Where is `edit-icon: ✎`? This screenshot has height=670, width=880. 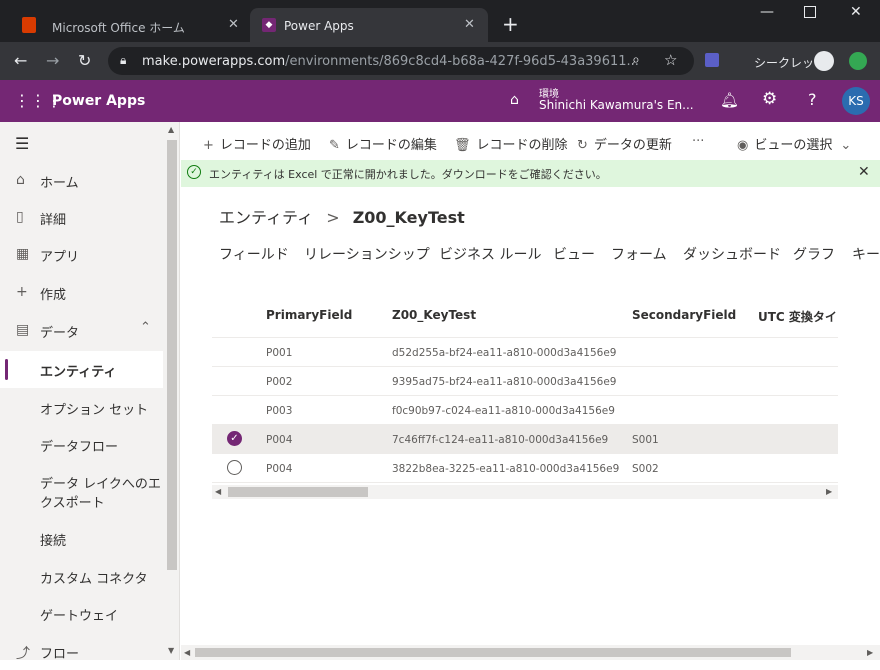 edit-icon: ✎ is located at coordinates (334, 145).